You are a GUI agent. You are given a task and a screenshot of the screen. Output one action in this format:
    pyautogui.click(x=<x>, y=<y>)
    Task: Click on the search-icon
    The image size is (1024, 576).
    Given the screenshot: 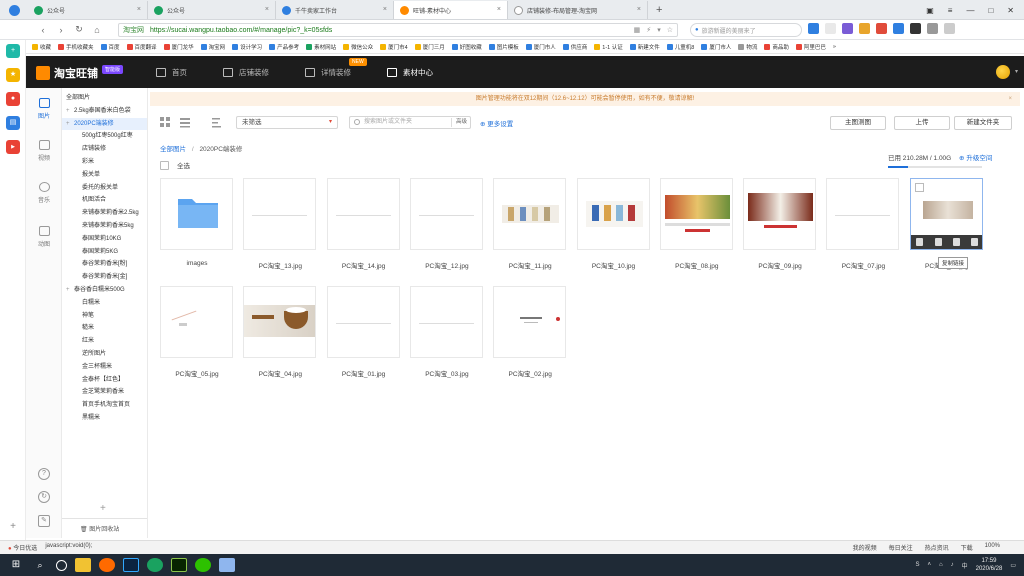 What is the action you would take?
    pyautogui.click(x=898, y=28)
    